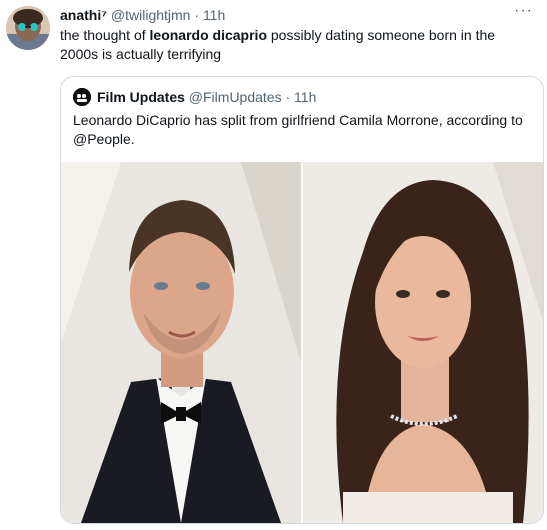 Image resolution: width=547 pixels, height=530 pixels. I want to click on author-handle: @twilightjmn, so click(151, 15).